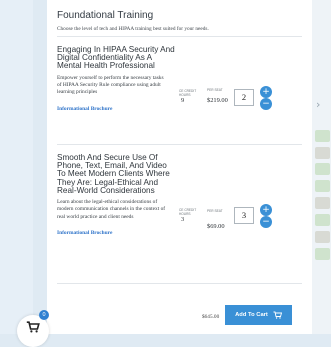 The height and width of the screenshot is (347, 331). What do you see at coordinates (179, 233) in the screenshot?
I see `brochure-link: Informational Brochure` at bounding box center [179, 233].